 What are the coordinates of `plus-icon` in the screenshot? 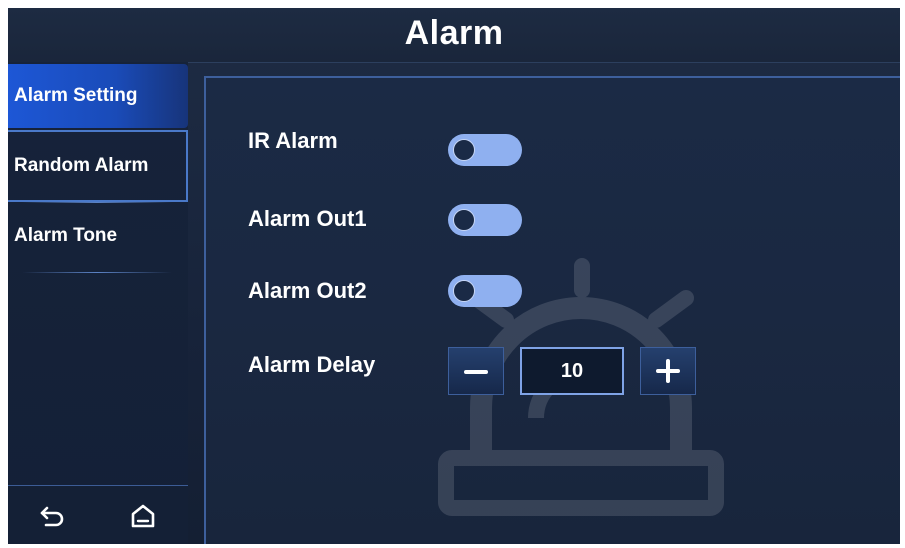 It's located at (668, 371).